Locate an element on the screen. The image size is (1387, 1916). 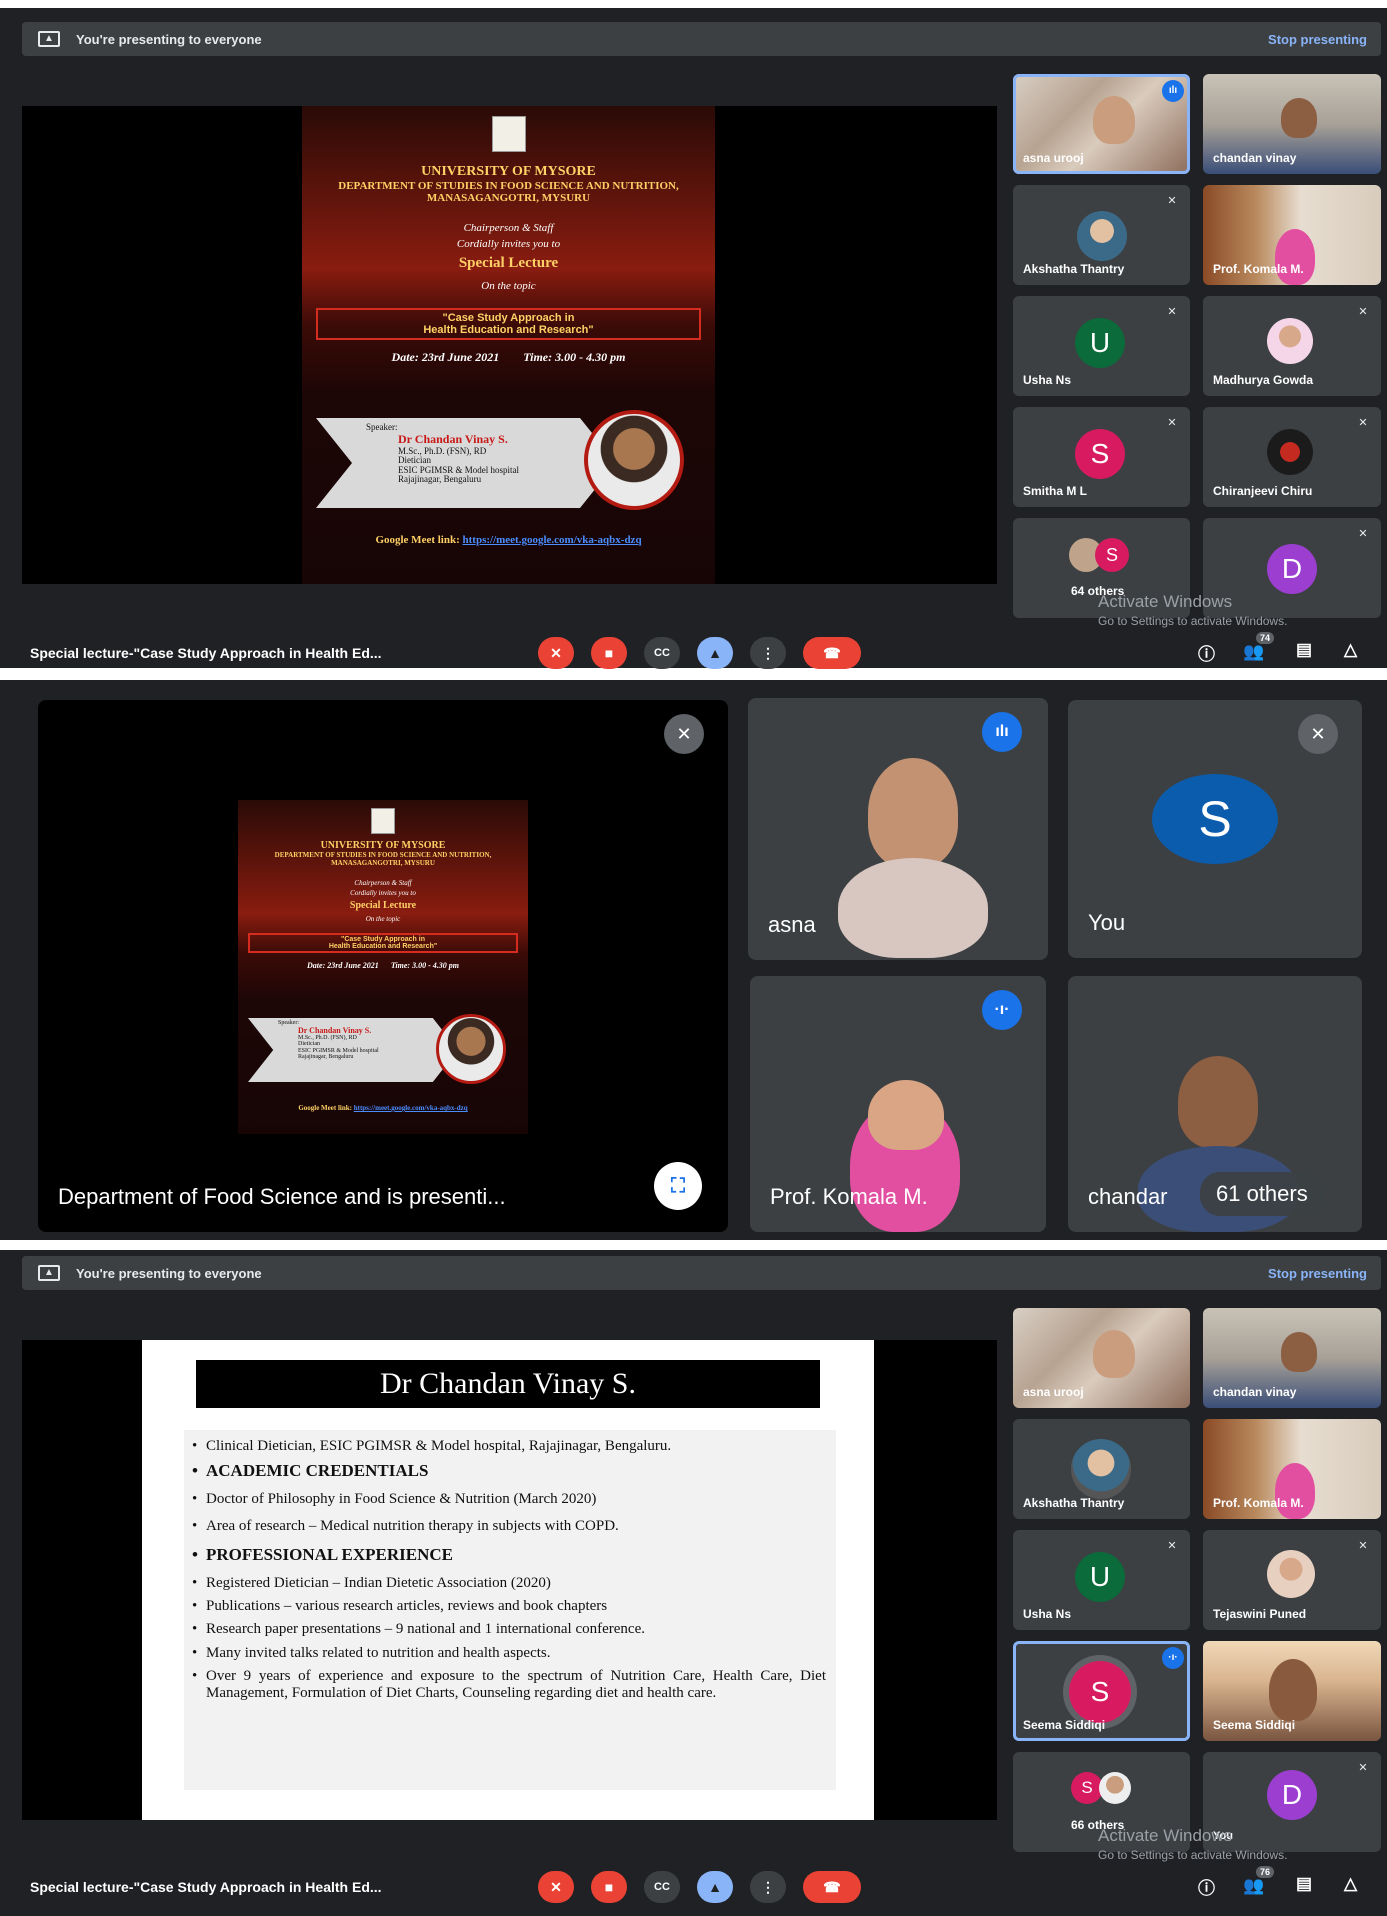
participant-tile-komala-large: ·ı· Prof. Komala M. is located at coordinates (898, 1104).